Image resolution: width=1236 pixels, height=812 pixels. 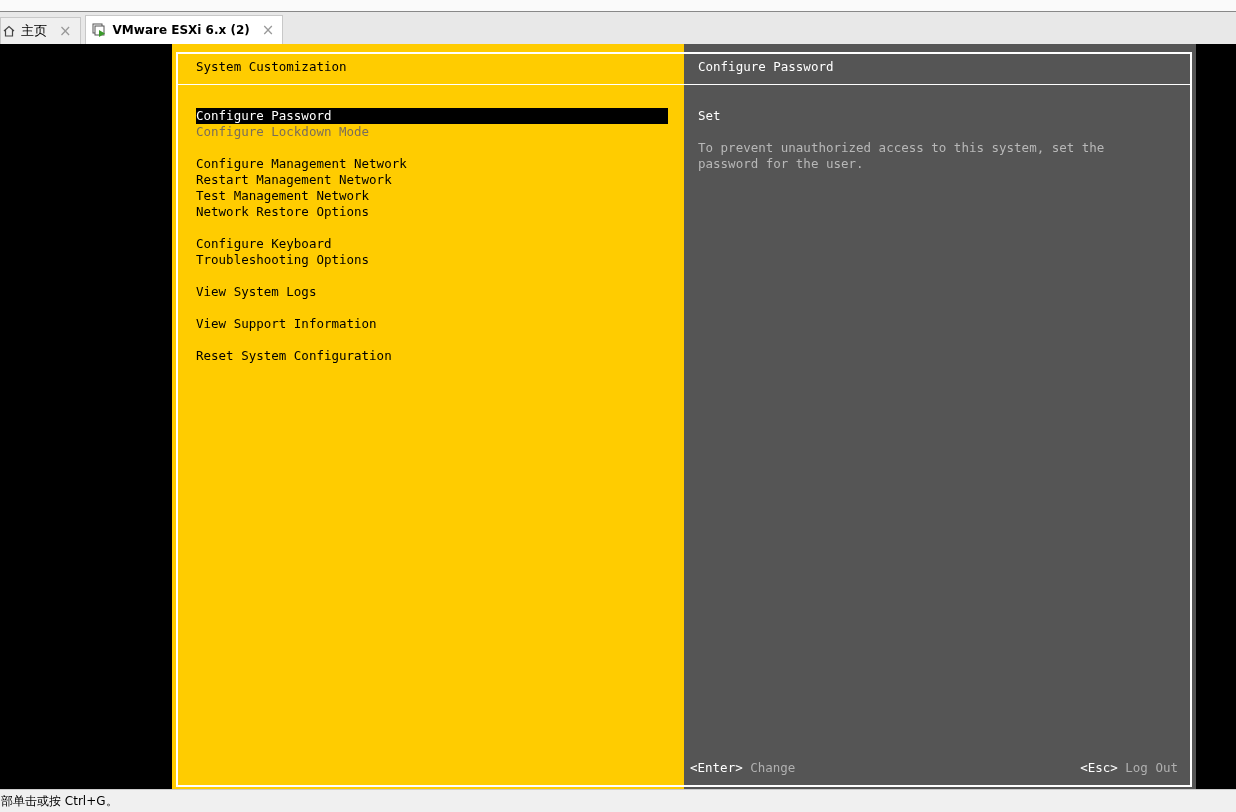 What do you see at coordinates (432, 164) in the screenshot?
I see `menu-item: Configure Management Network` at bounding box center [432, 164].